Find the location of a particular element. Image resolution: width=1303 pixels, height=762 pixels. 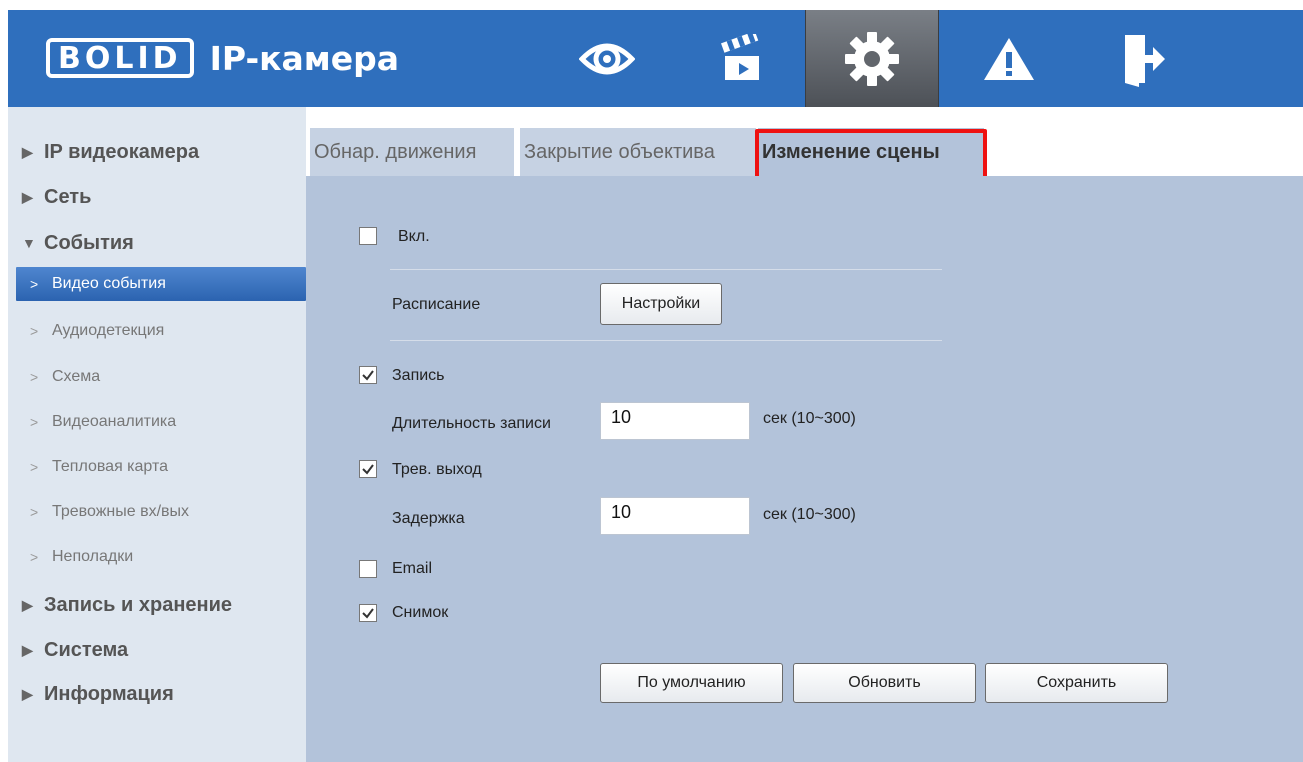

sidebar-group-record-storage: ▶ Запись и хранение is located at coordinates (157, 605).